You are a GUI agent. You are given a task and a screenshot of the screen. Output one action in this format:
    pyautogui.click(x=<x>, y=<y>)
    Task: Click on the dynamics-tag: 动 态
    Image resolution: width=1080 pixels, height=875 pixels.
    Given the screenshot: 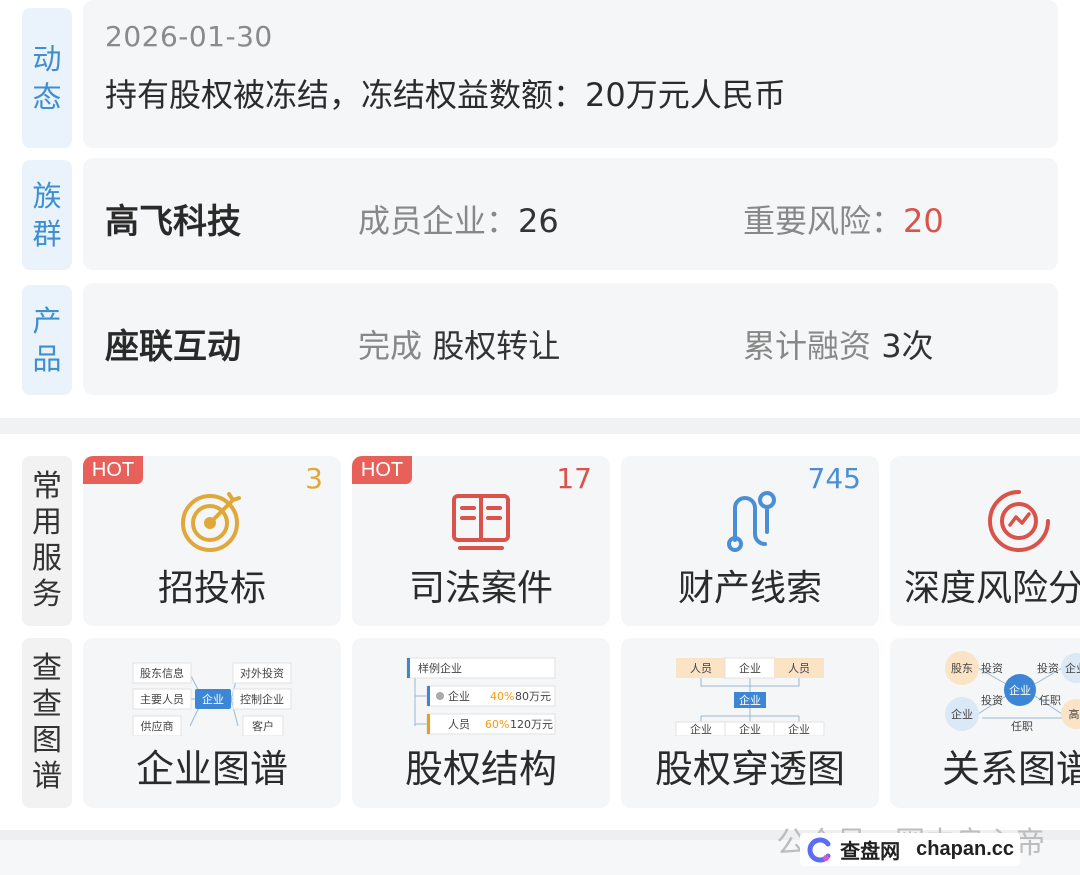 What is the action you would take?
    pyautogui.click(x=47, y=78)
    